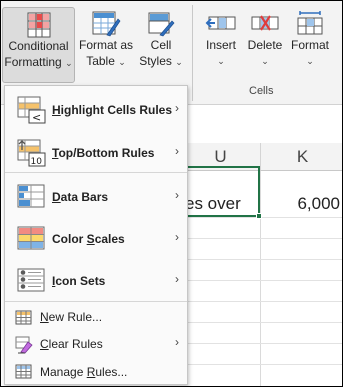 The width and height of the screenshot is (343, 387). I want to click on menu-item-color-scales: Color Scales ›, so click(96, 239).